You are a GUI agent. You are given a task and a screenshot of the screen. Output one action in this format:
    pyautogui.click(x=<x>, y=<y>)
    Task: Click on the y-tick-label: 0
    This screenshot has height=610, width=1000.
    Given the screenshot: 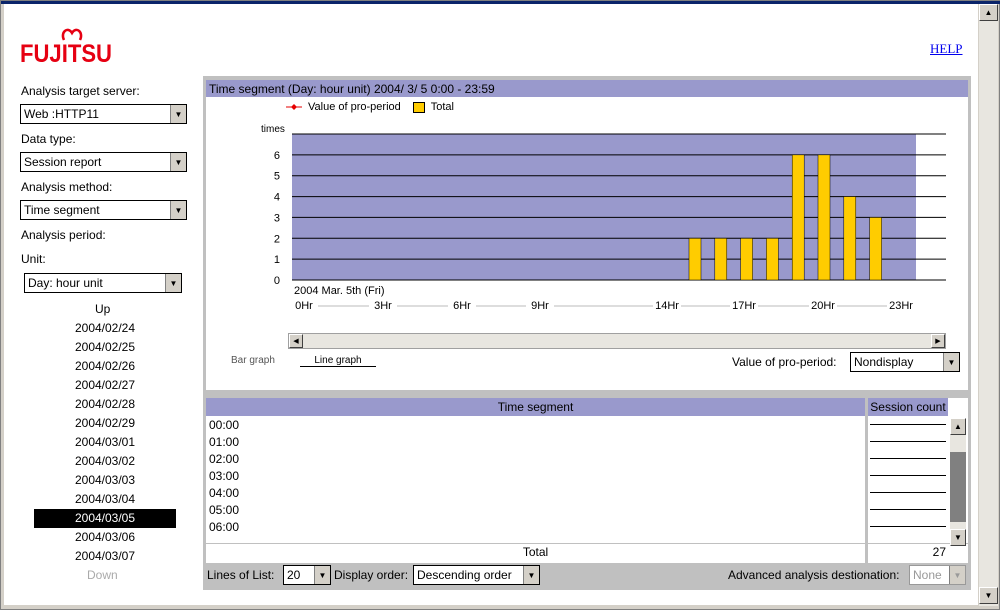 What is the action you would take?
    pyautogui.click(x=277, y=281)
    